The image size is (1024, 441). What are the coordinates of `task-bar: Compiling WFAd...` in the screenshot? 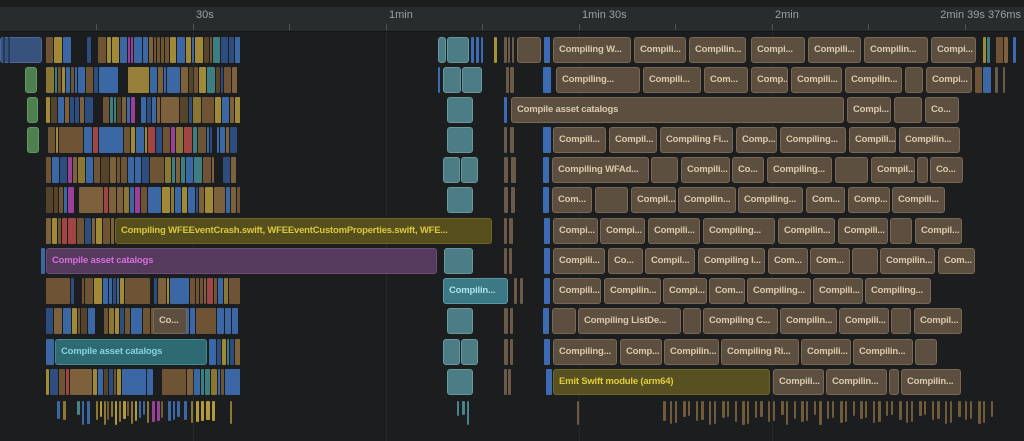 It's located at (600, 170).